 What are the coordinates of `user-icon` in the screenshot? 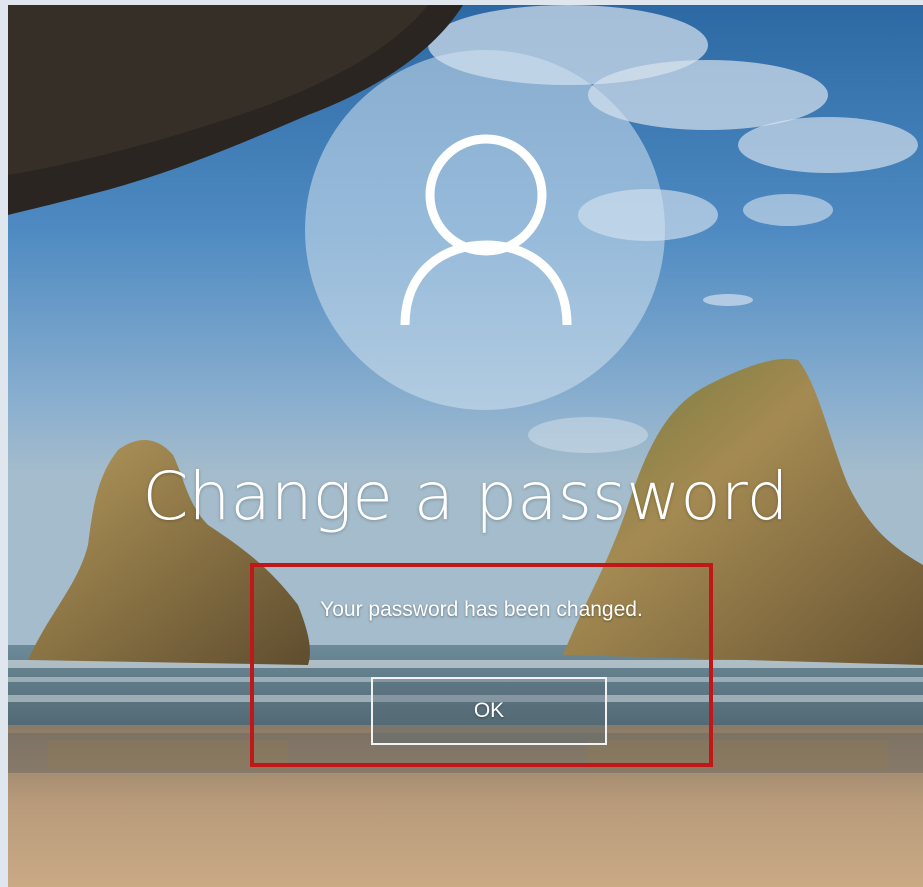 It's located at (486, 230).